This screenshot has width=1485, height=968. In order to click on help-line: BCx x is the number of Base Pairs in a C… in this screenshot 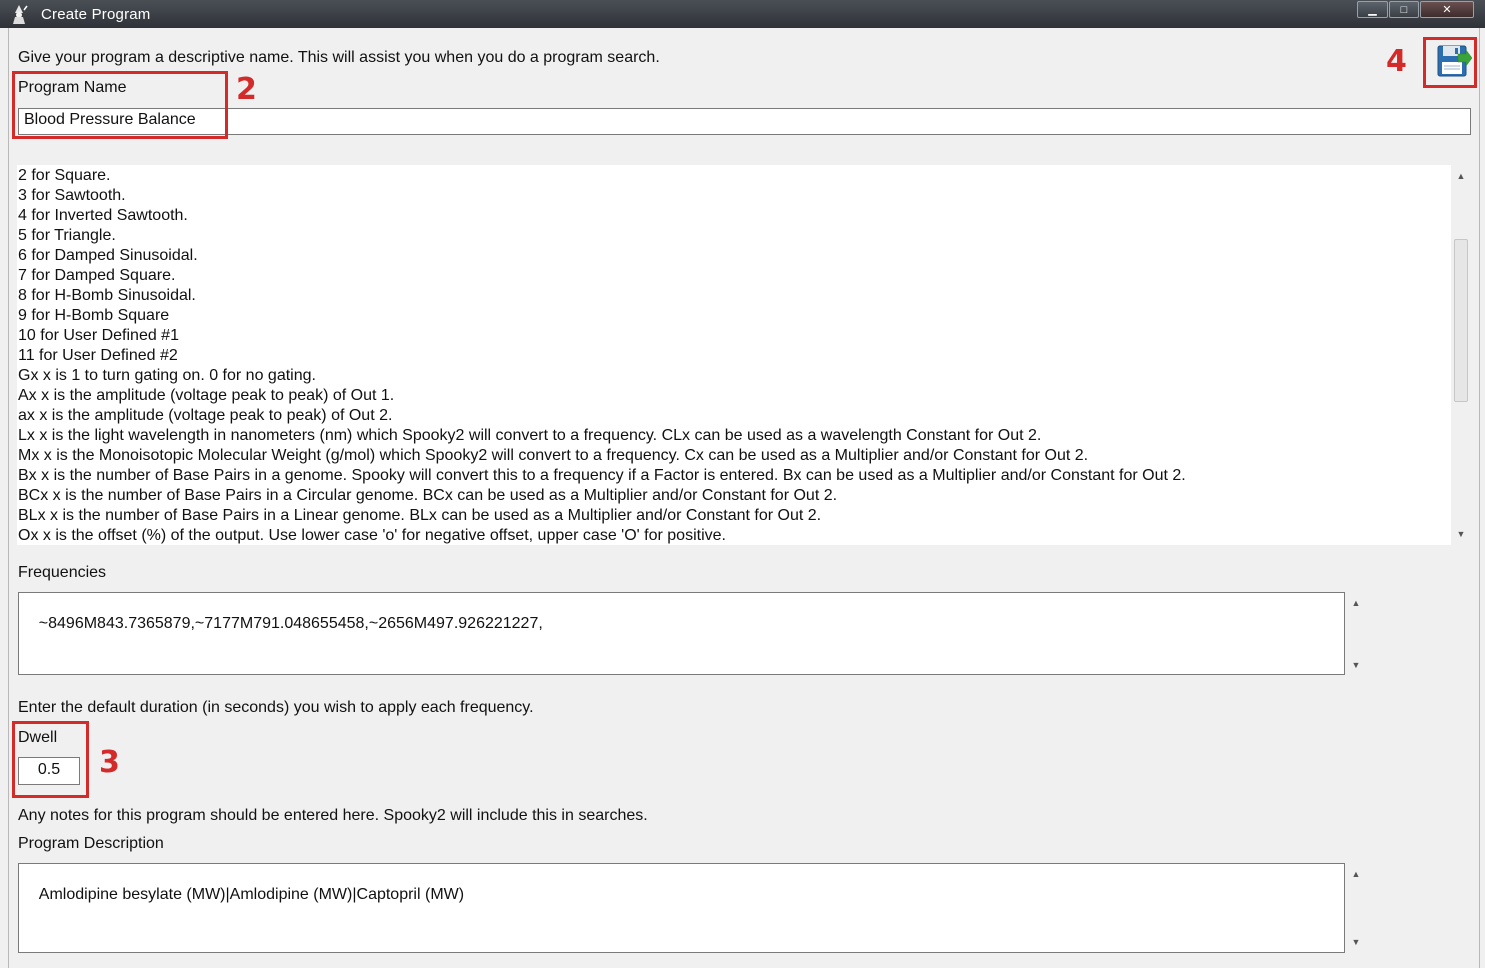, I will do `click(428, 495)`.